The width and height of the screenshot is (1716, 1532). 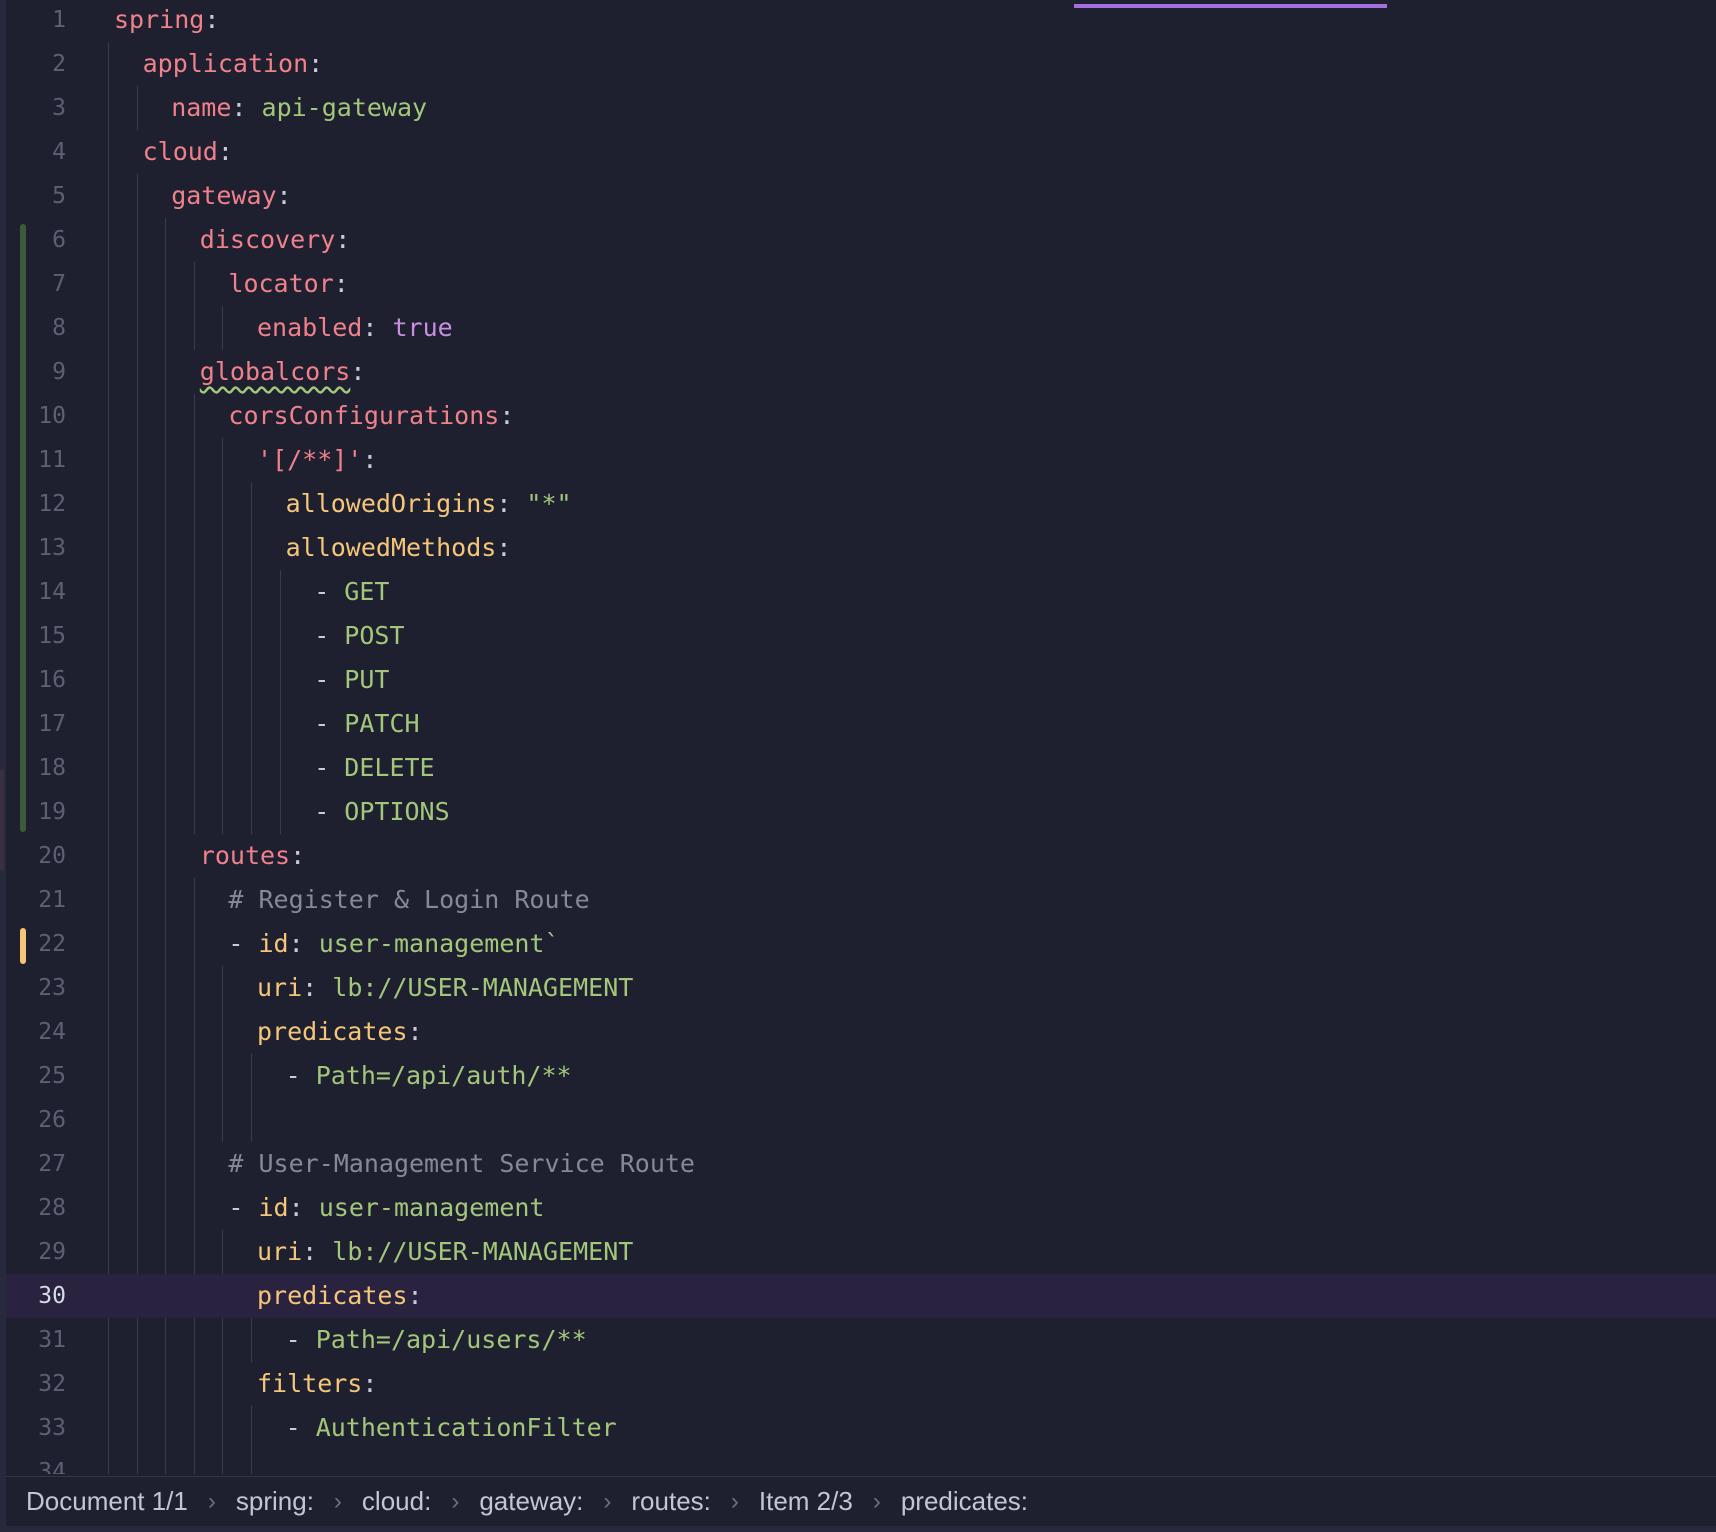 I want to click on code-text: - PUT, so click(x=351, y=680).